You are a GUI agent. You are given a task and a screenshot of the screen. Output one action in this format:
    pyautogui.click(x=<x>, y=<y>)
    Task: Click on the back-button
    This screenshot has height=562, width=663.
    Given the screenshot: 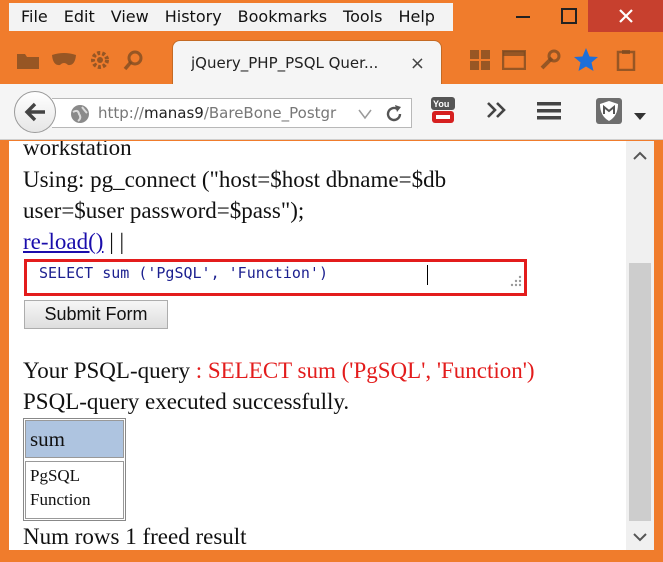 What is the action you would take?
    pyautogui.click(x=35, y=112)
    